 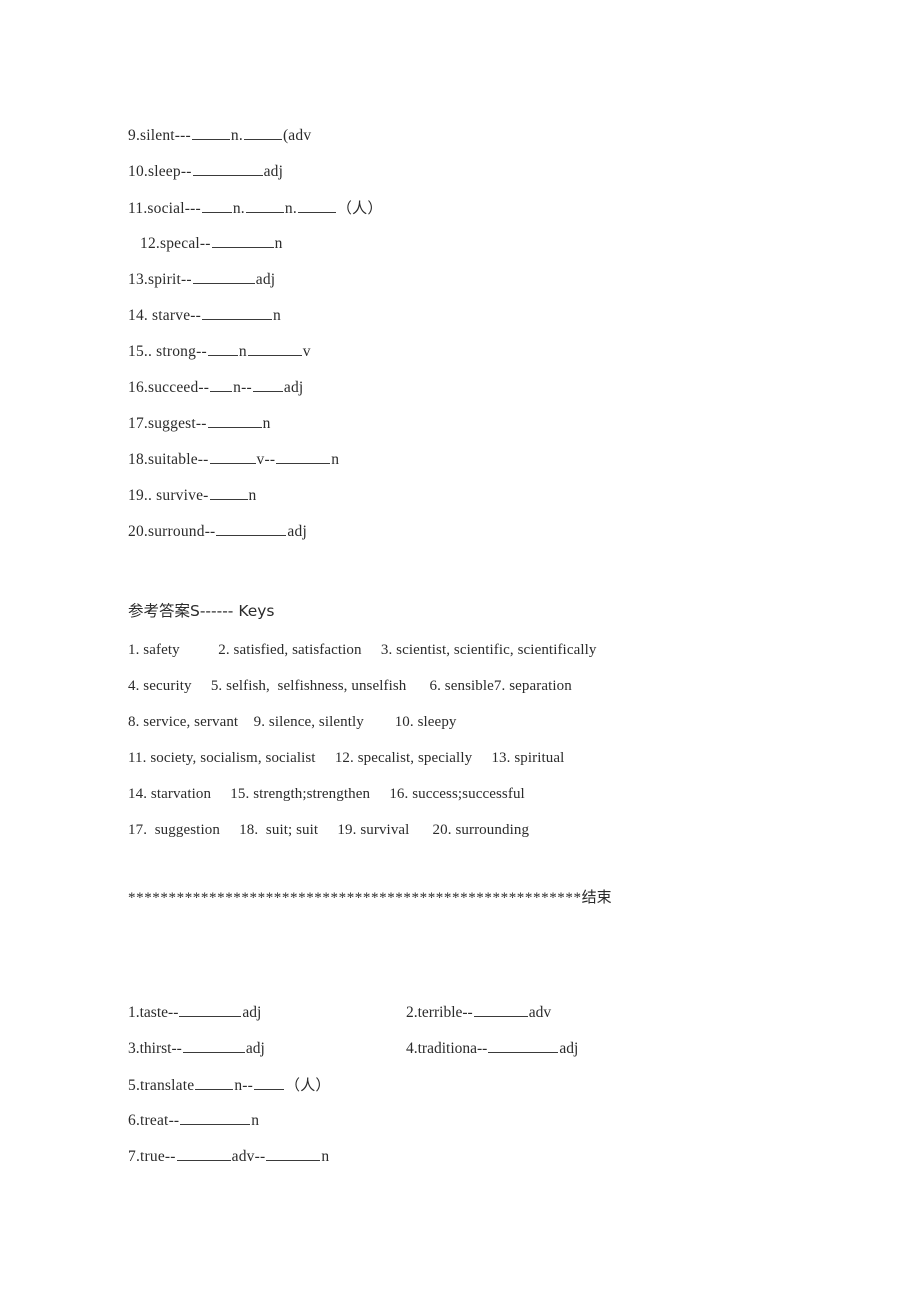 I want to click on item-word: social---, so click(x=174, y=208).